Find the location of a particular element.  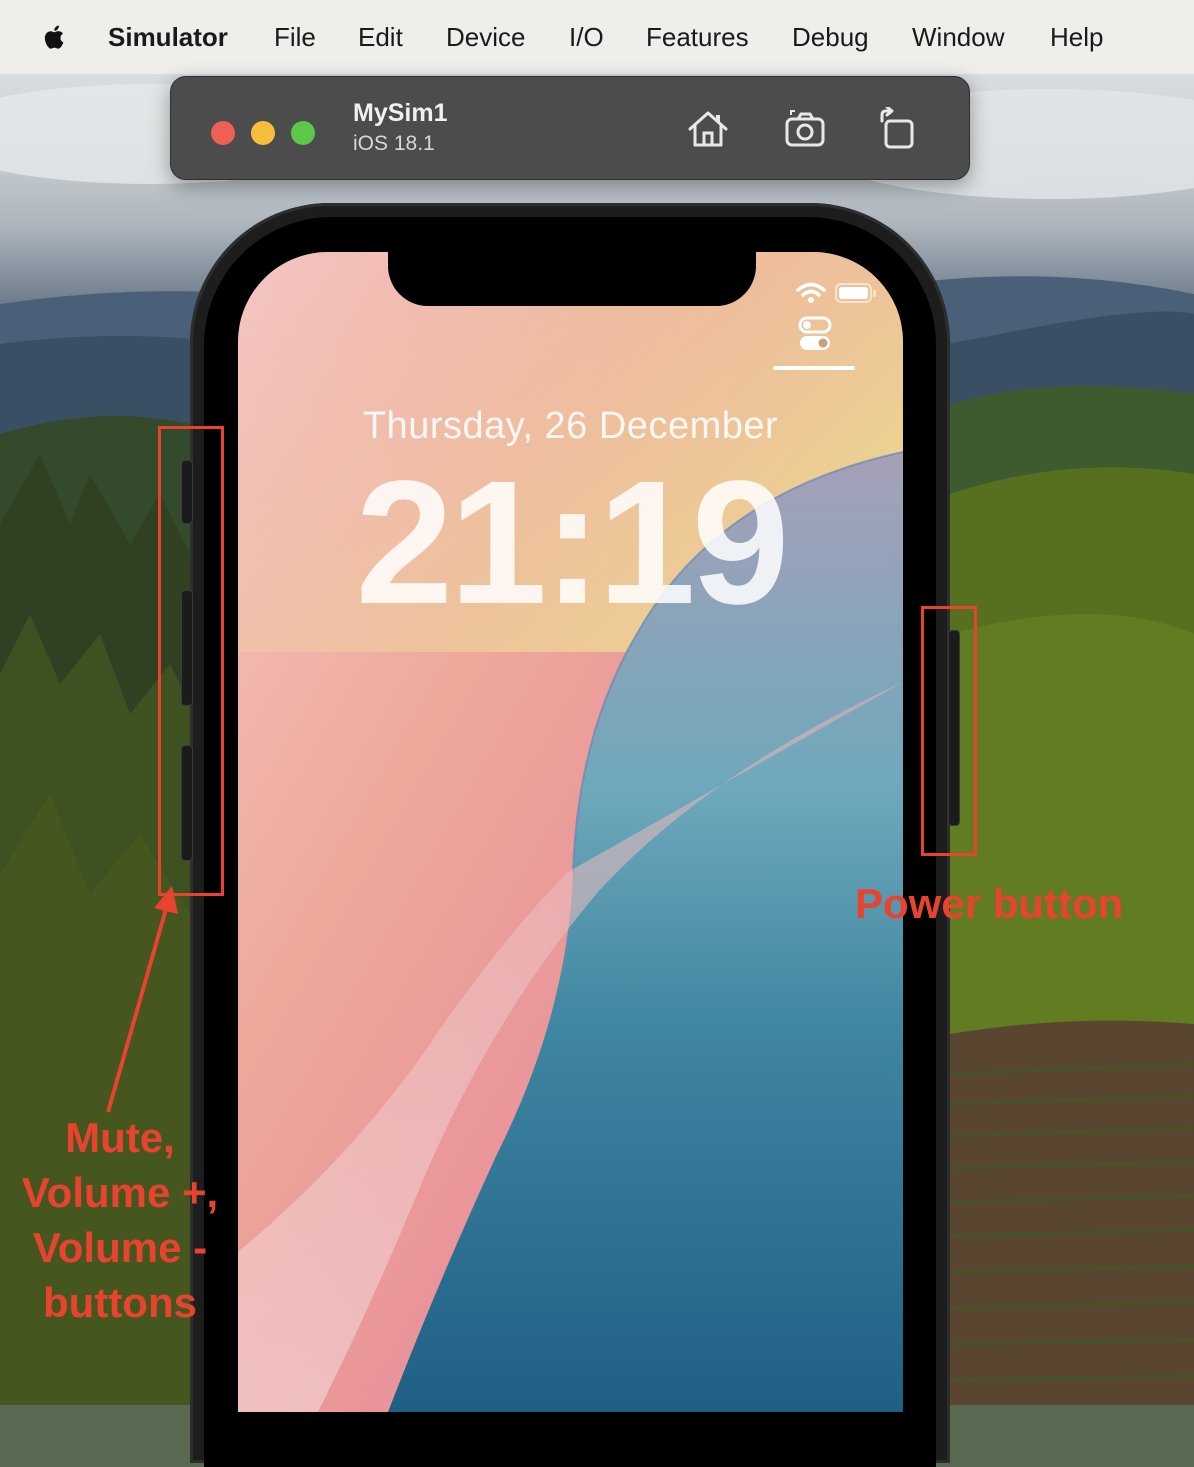

toggle-icon is located at coordinates (815, 334).